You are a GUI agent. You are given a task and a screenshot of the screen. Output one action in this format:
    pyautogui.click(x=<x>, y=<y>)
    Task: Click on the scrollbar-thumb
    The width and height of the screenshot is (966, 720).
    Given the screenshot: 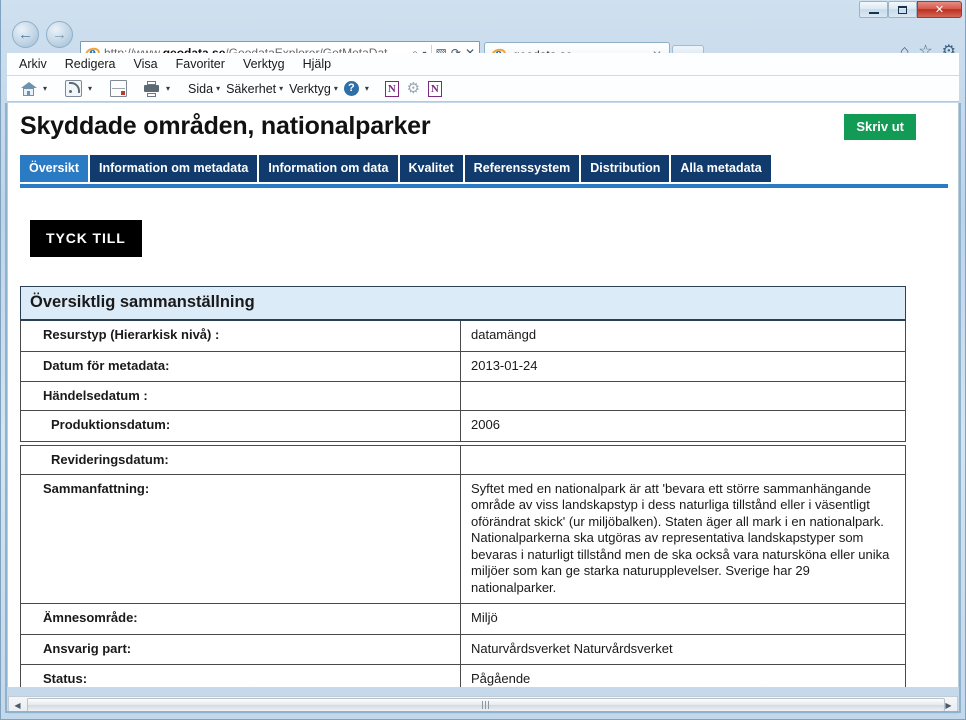 What is the action you would take?
    pyautogui.click(x=486, y=705)
    